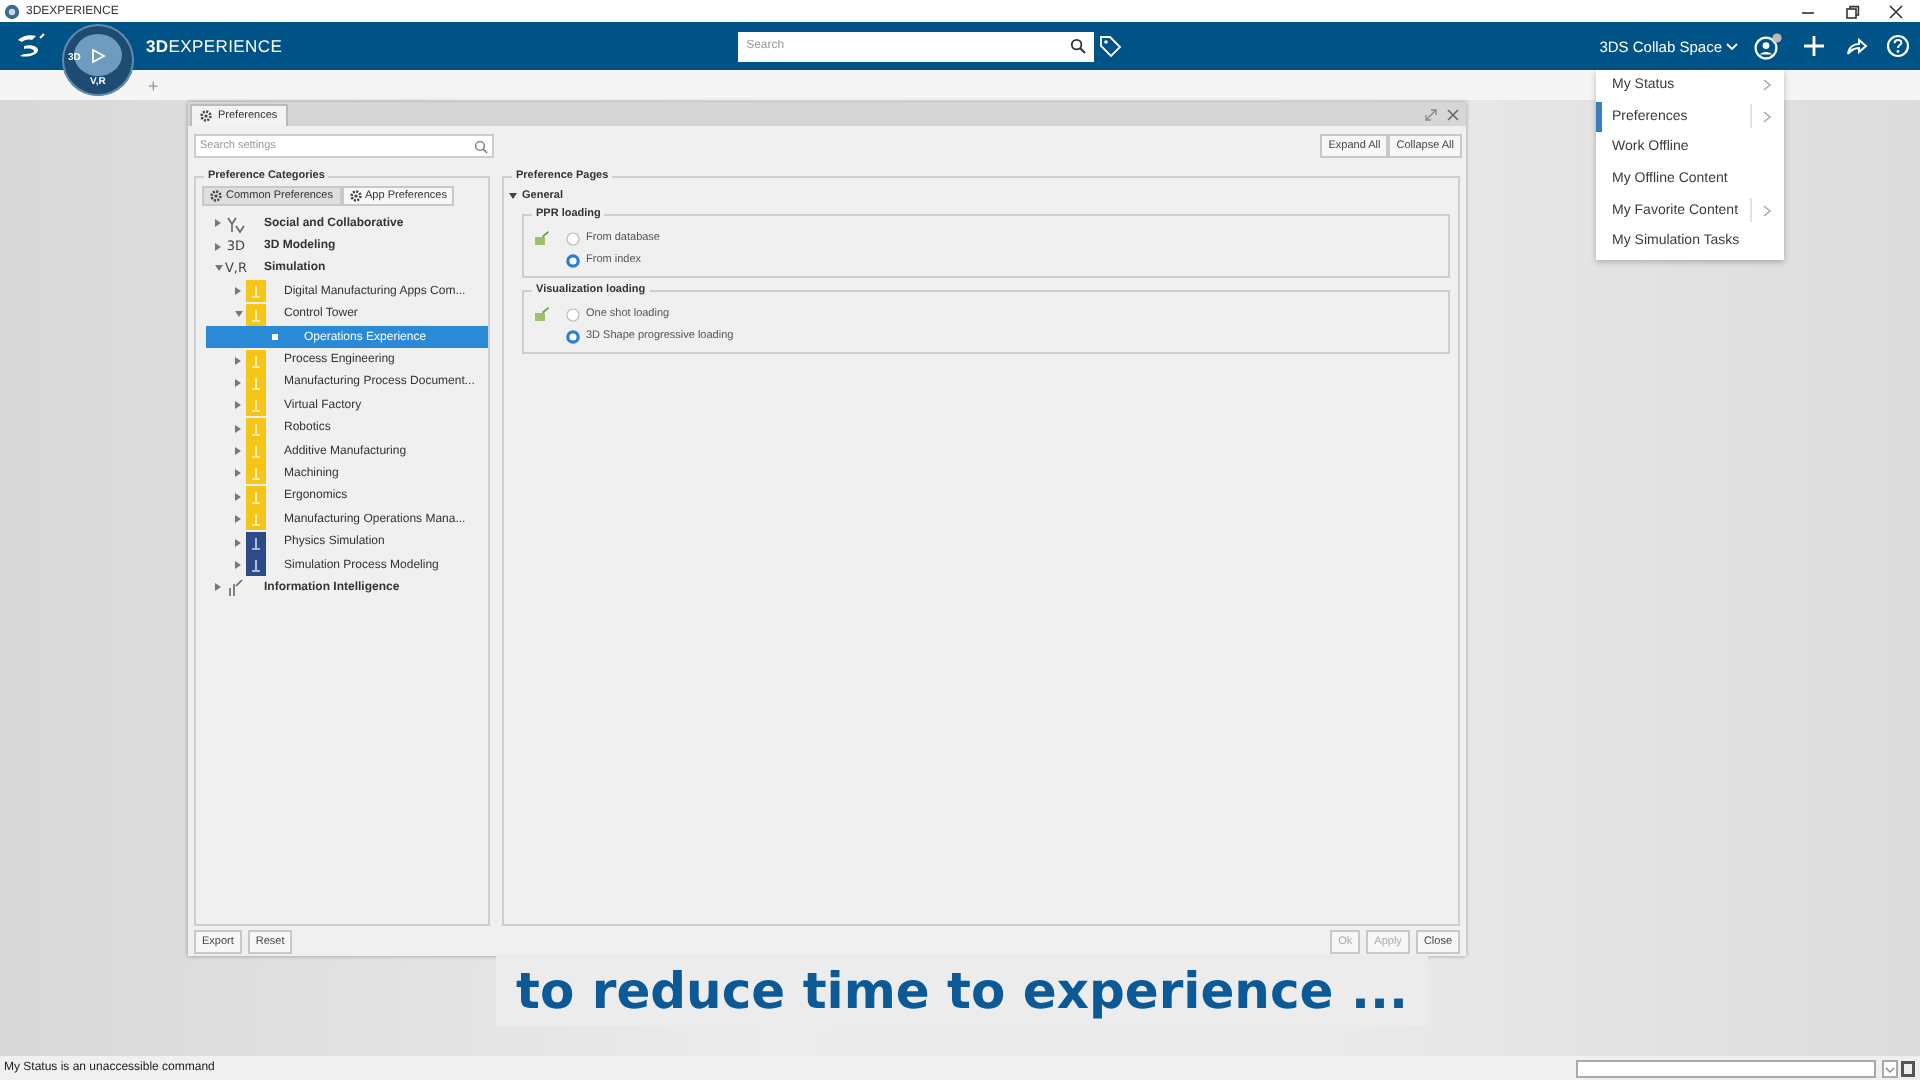 Image resolution: width=1920 pixels, height=1080 pixels. I want to click on close-icon, so click(1896, 11).